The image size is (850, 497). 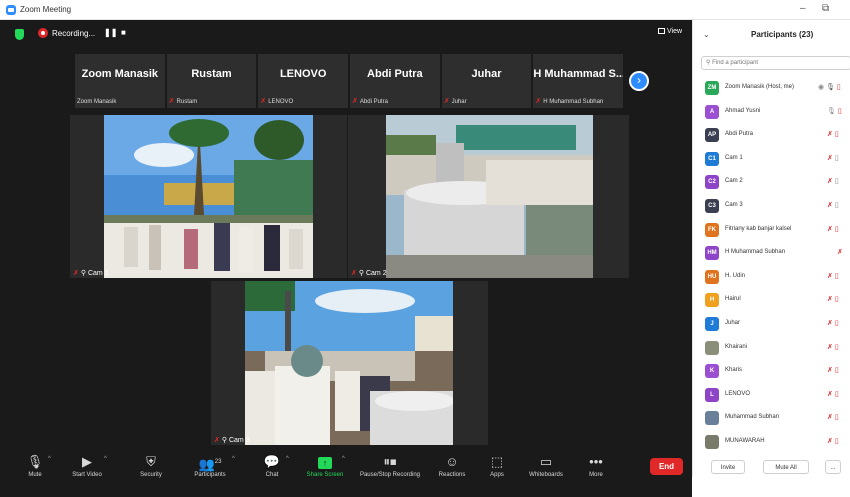 I want to click on mute-button: 🎙 Mute ^, so click(x=35, y=465).